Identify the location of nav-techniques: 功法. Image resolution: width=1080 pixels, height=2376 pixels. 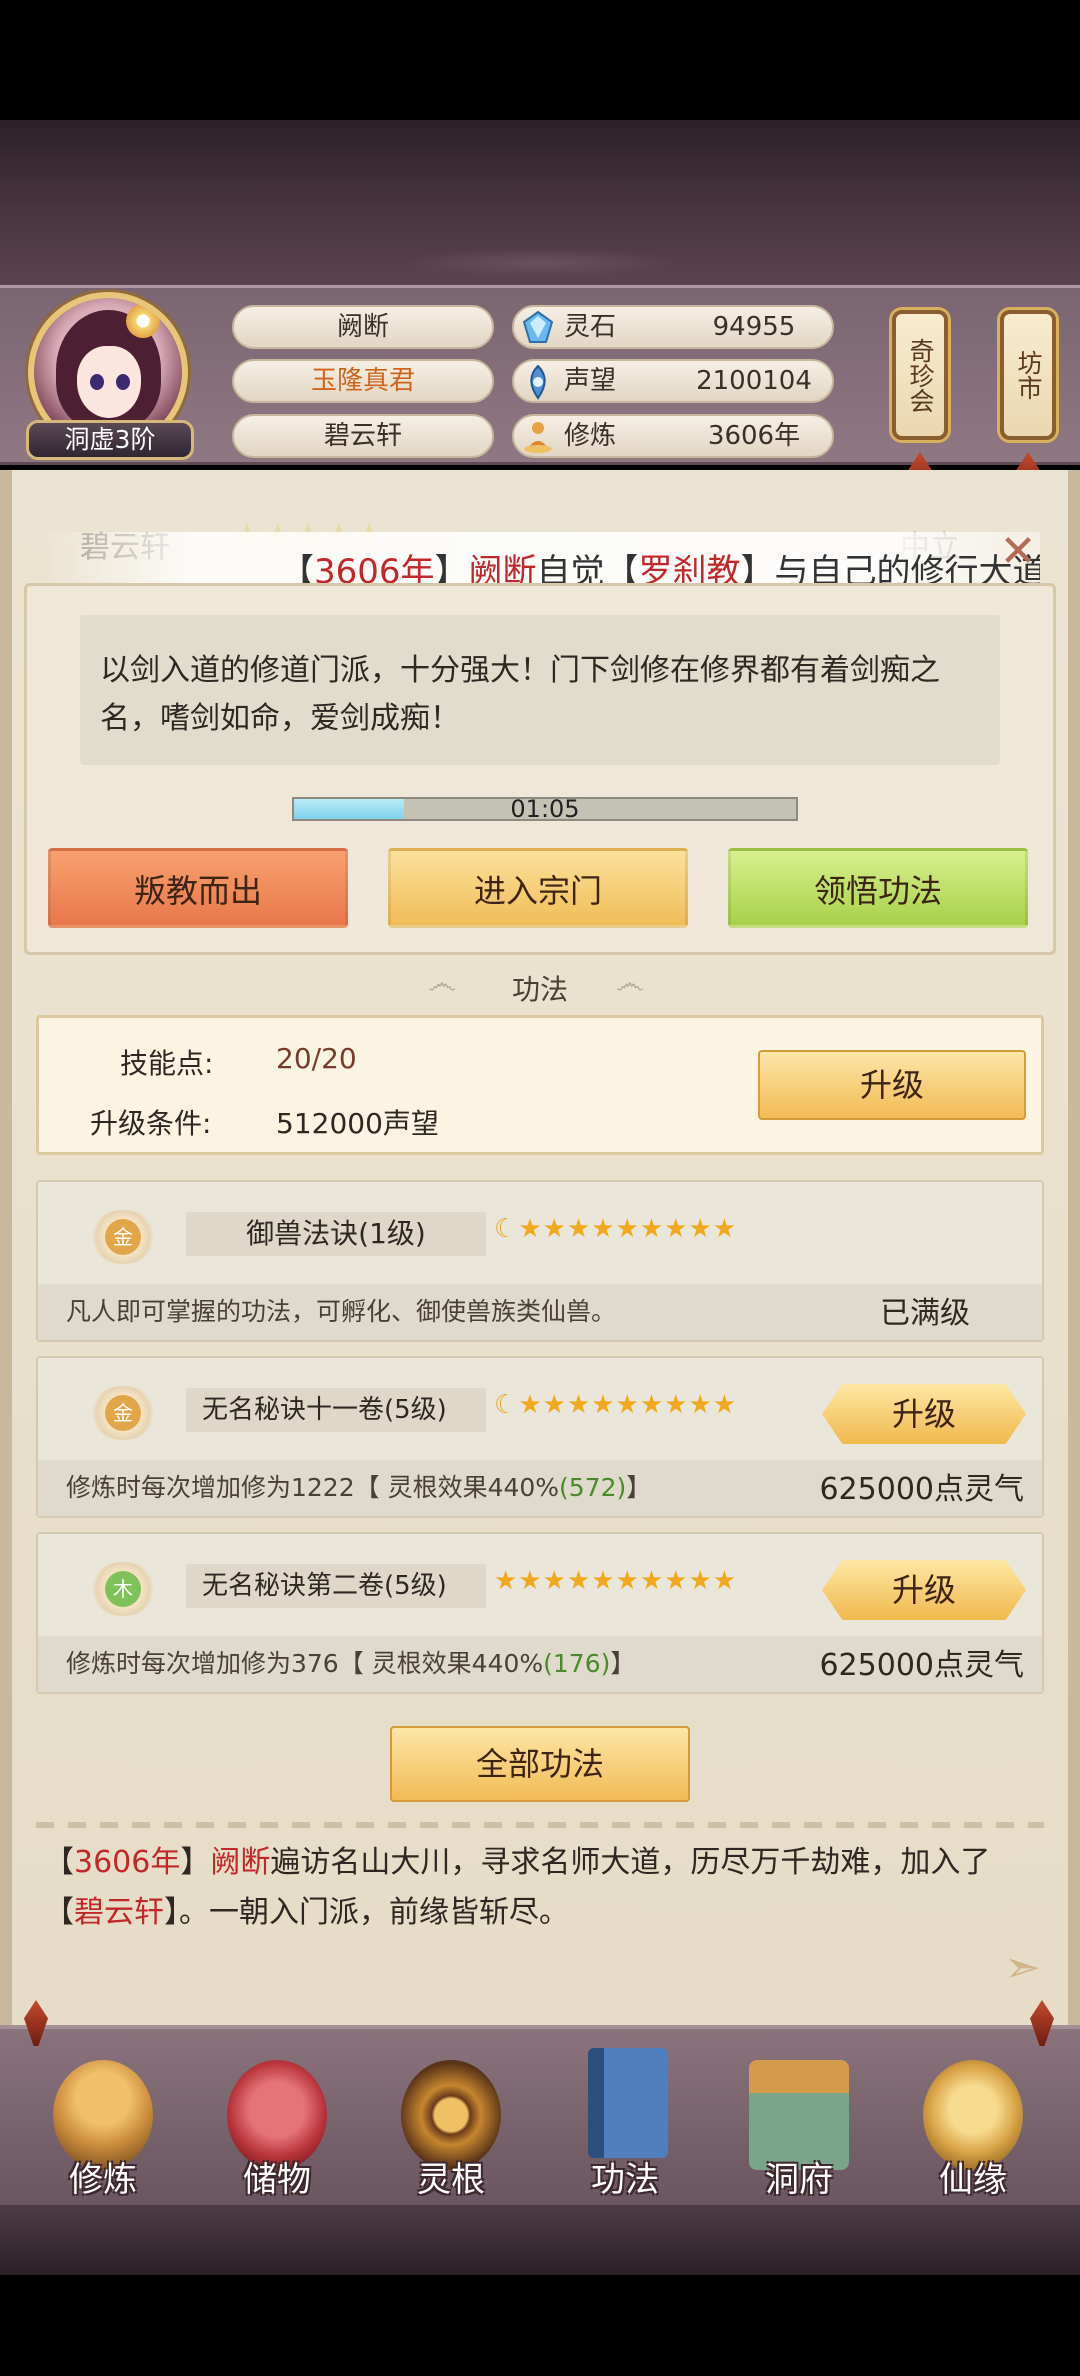
(625, 2125).